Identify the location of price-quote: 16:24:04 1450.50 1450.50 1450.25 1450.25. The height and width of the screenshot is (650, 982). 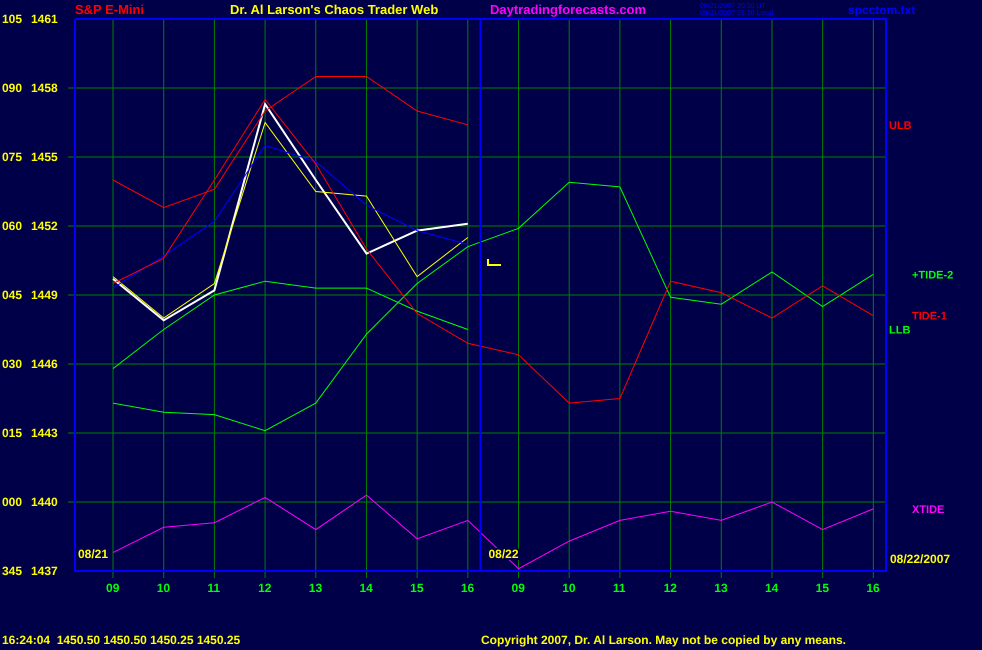
(121, 640).